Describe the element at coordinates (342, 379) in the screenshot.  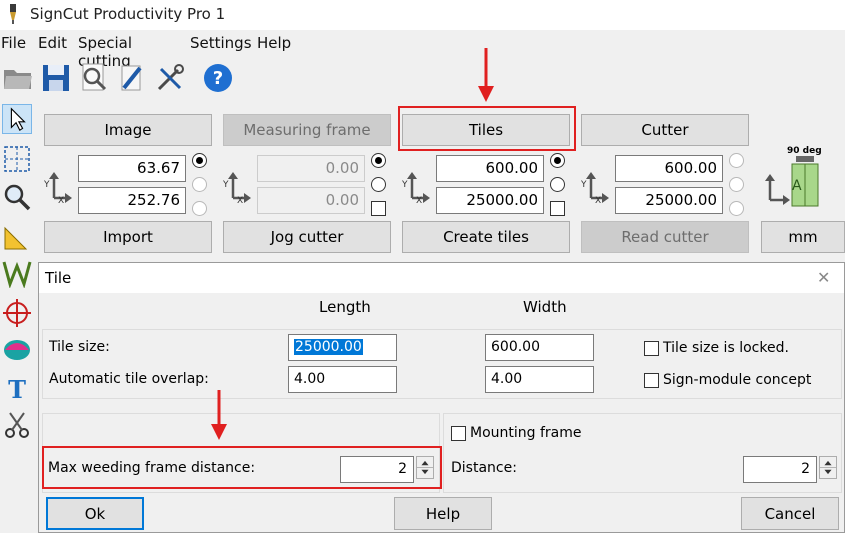
I see `overlap-length-input: 4.00` at that location.